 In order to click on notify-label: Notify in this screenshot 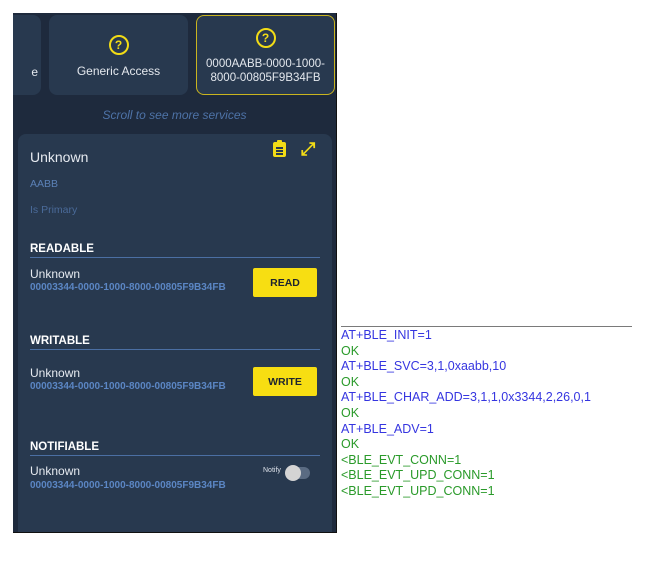, I will do `click(272, 470)`.